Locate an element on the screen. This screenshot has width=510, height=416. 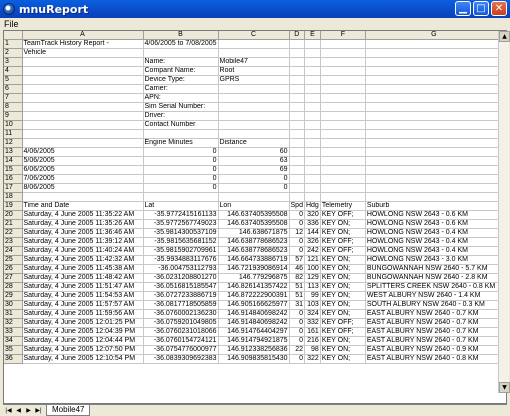
row-header: 16 is located at coordinates (13, 179).